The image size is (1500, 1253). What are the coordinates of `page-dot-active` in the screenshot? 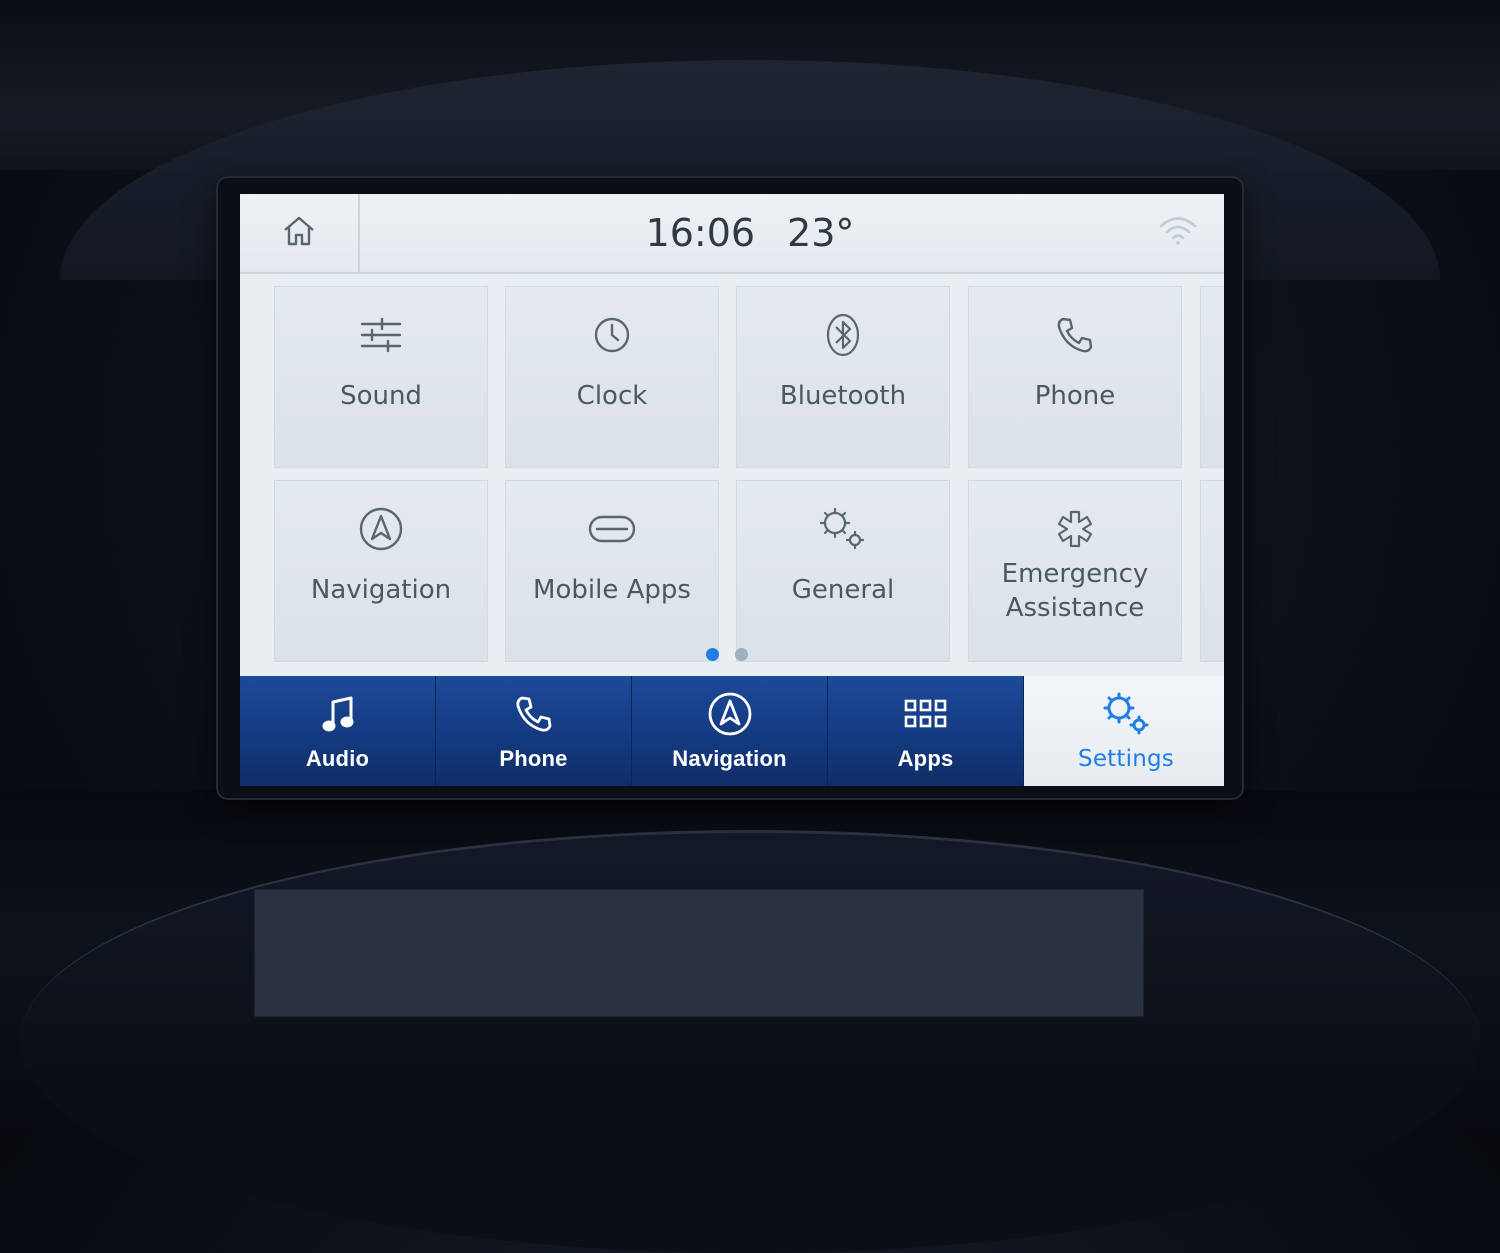 It's located at (712, 654).